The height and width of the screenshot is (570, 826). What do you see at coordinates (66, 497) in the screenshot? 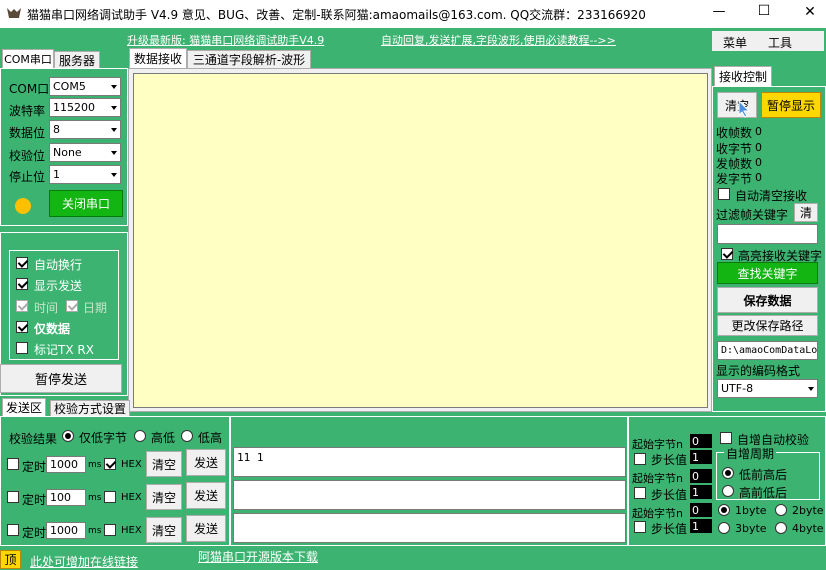
I see `interval-input: 100` at bounding box center [66, 497].